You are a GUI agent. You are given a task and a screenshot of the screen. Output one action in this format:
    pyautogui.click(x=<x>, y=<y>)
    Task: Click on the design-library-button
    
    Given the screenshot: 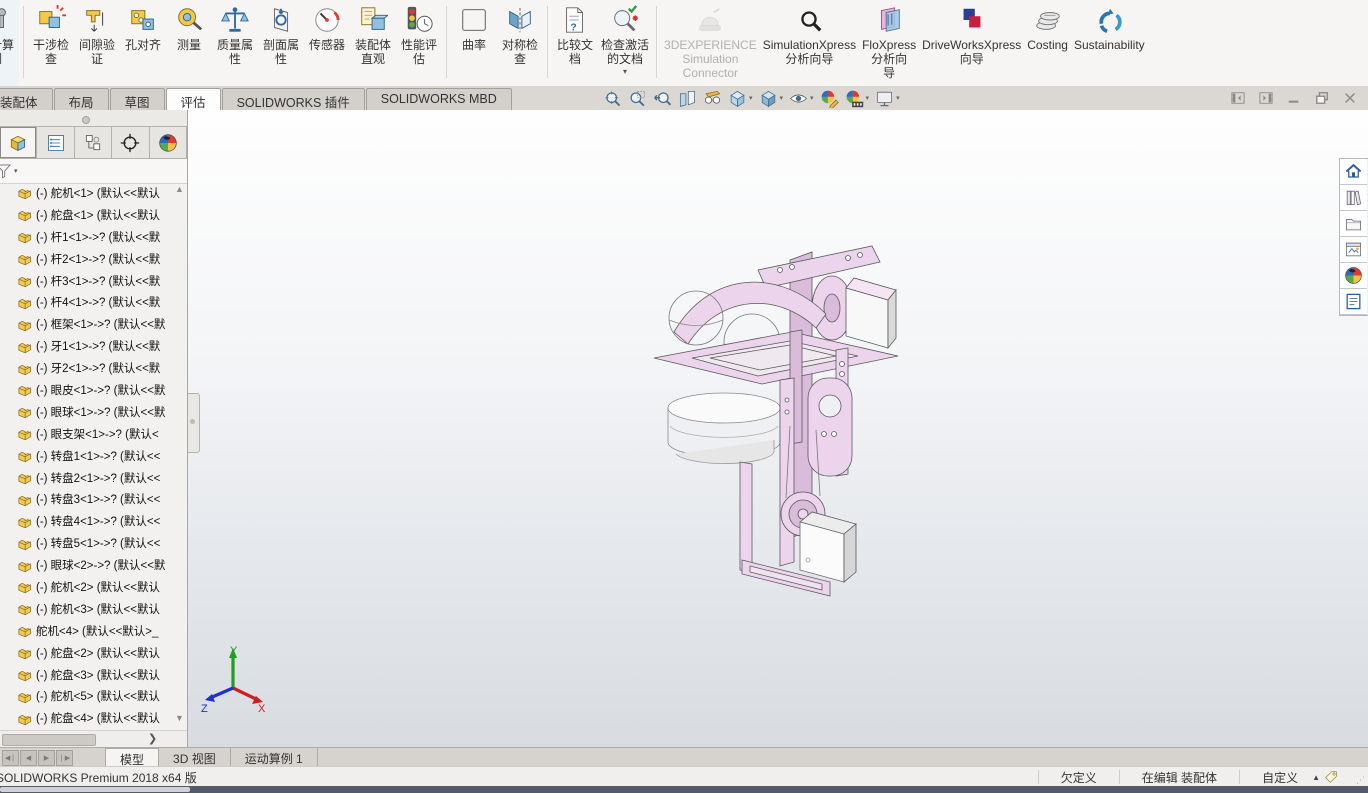 What is the action you would take?
    pyautogui.click(x=1353, y=198)
    